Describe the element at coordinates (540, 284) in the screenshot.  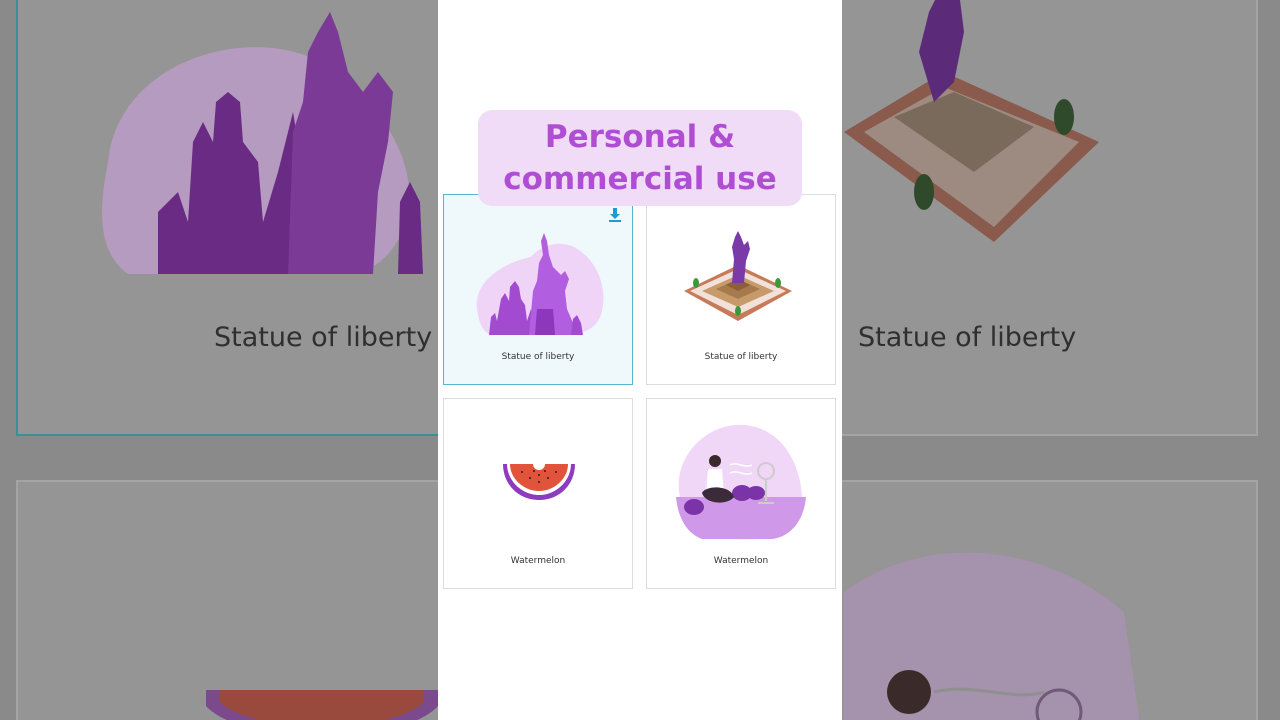
I see `statue-silhouette-illustration` at that location.